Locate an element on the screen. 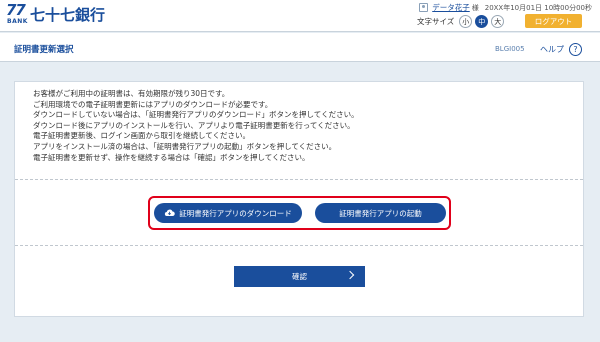  download-app-label: 証明書発行アプリのダウンロード is located at coordinates (235, 213).